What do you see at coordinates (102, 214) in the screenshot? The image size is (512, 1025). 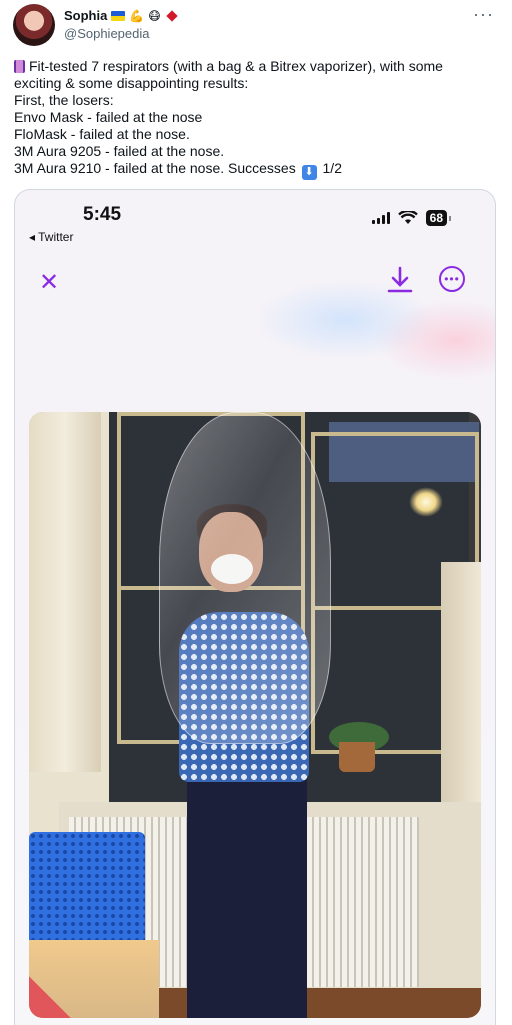 I see `phone-time: 5:45` at bounding box center [102, 214].